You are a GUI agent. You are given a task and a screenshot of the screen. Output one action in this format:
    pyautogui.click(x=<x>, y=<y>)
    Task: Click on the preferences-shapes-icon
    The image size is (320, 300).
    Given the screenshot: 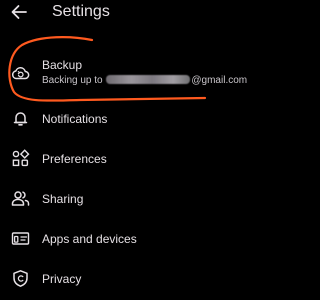 What is the action you would take?
    pyautogui.click(x=20, y=158)
    